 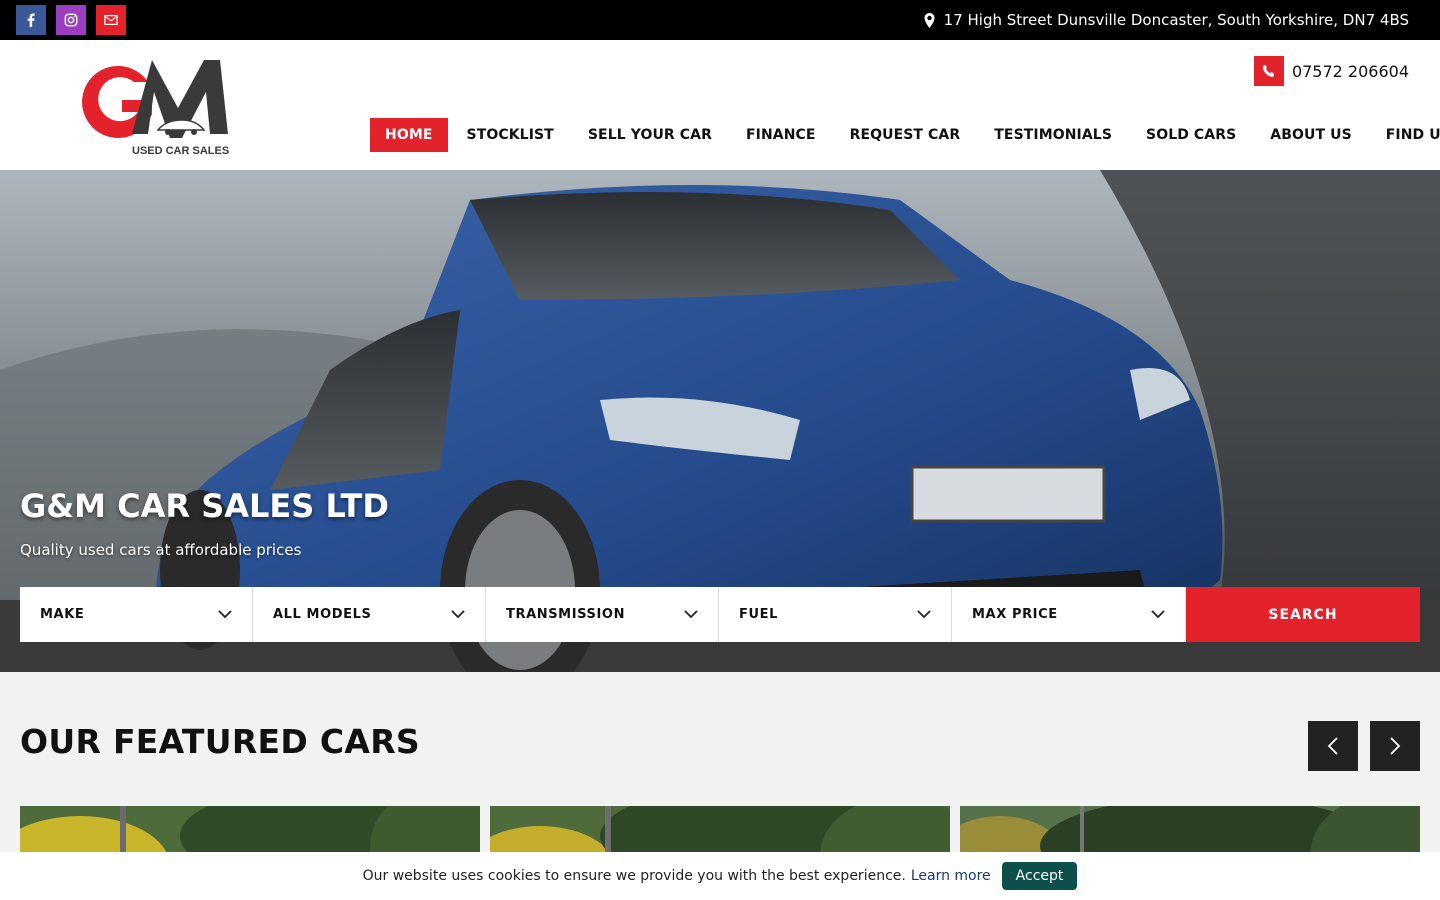 I want to click on phone-contact: 07572 206604, so click(x=1331, y=71).